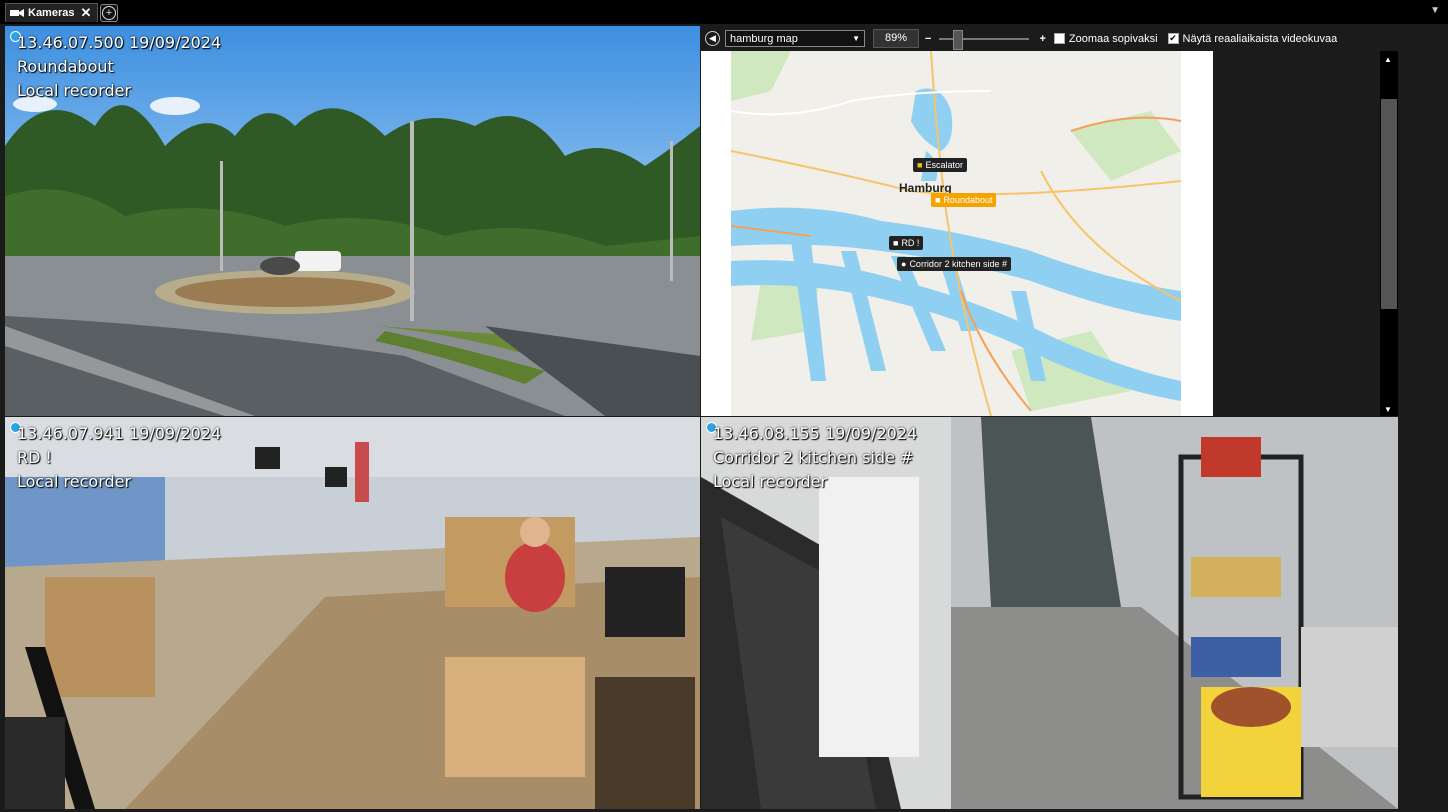 This screenshot has width=1448, height=812. I want to click on map-marker-label: RD !, so click(910, 243).